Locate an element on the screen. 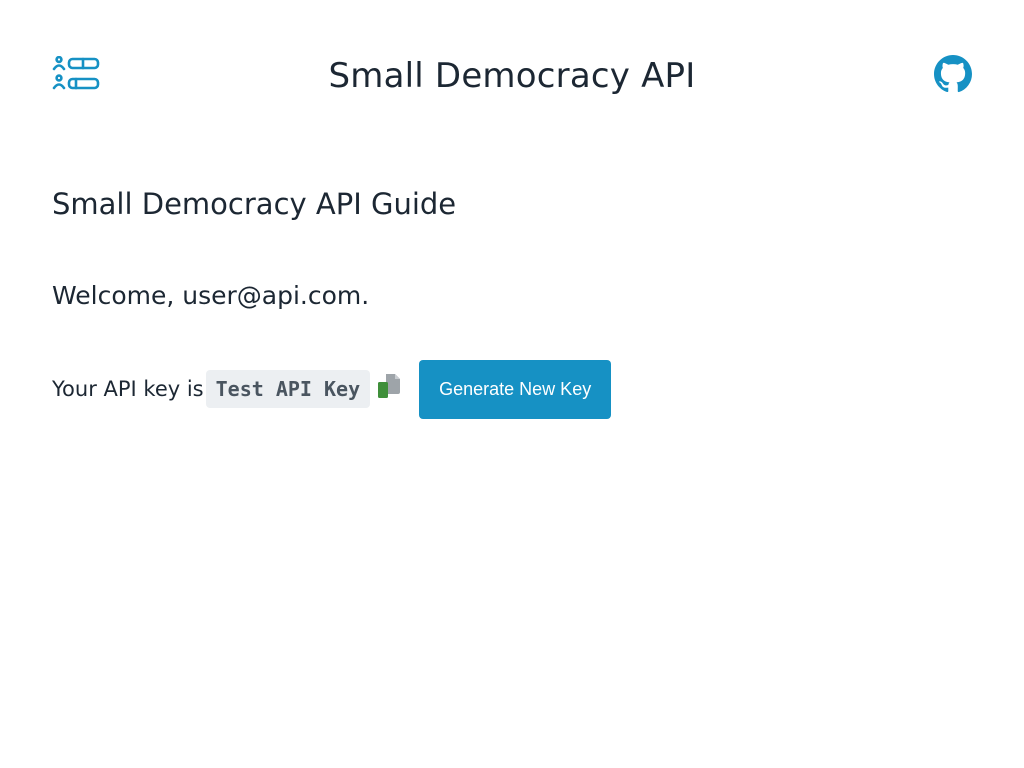 Image resolution: width=1024 pixels, height=768 pixels. copy-icon is located at coordinates (389, 387).